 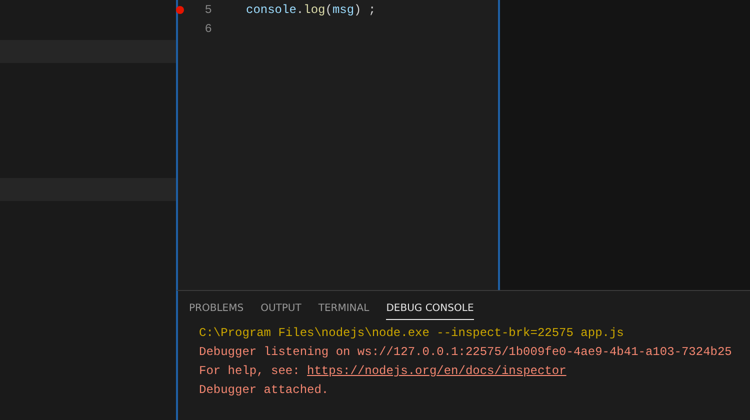 What do you see at coordinates (216, 310) in the screenshot?
I see `panel-tab: PROBLEMS` at bounding box center [216, 310].